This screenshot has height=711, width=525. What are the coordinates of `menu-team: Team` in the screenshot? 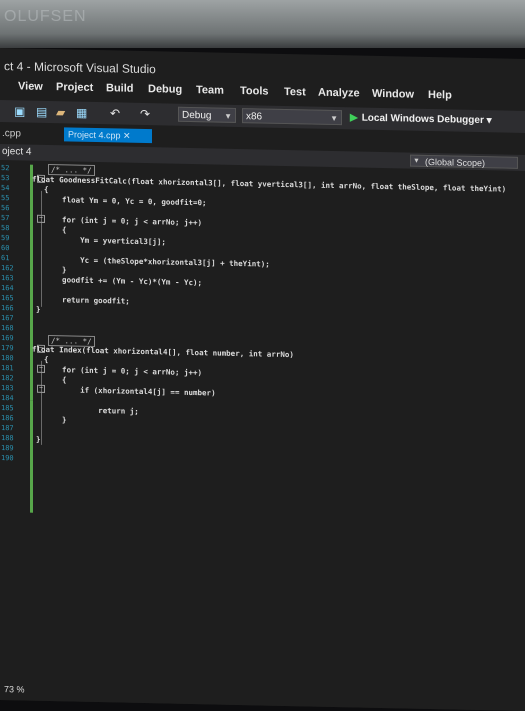 It's located at (210, 90).